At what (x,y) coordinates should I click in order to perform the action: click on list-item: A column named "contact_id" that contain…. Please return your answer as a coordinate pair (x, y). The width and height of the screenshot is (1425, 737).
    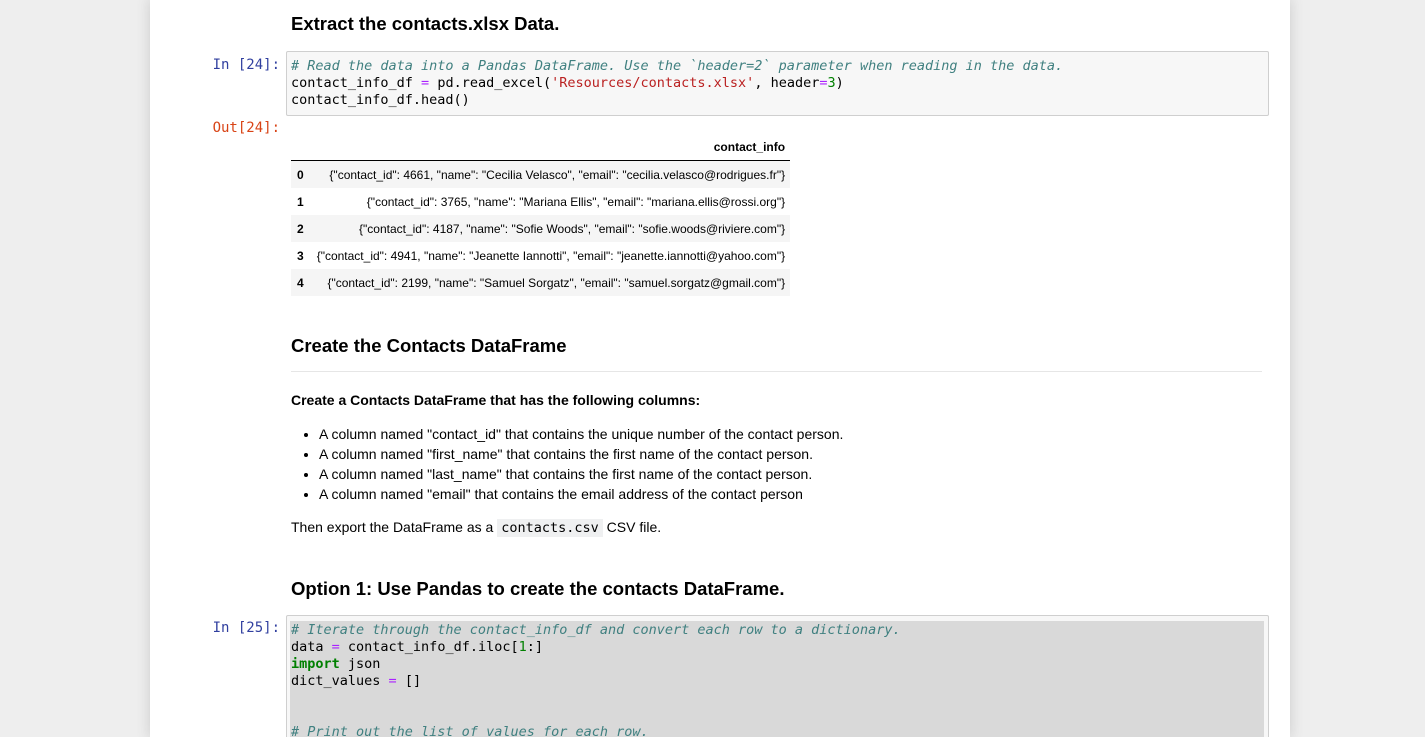
    Looking at the image, I should click on (581, 434).